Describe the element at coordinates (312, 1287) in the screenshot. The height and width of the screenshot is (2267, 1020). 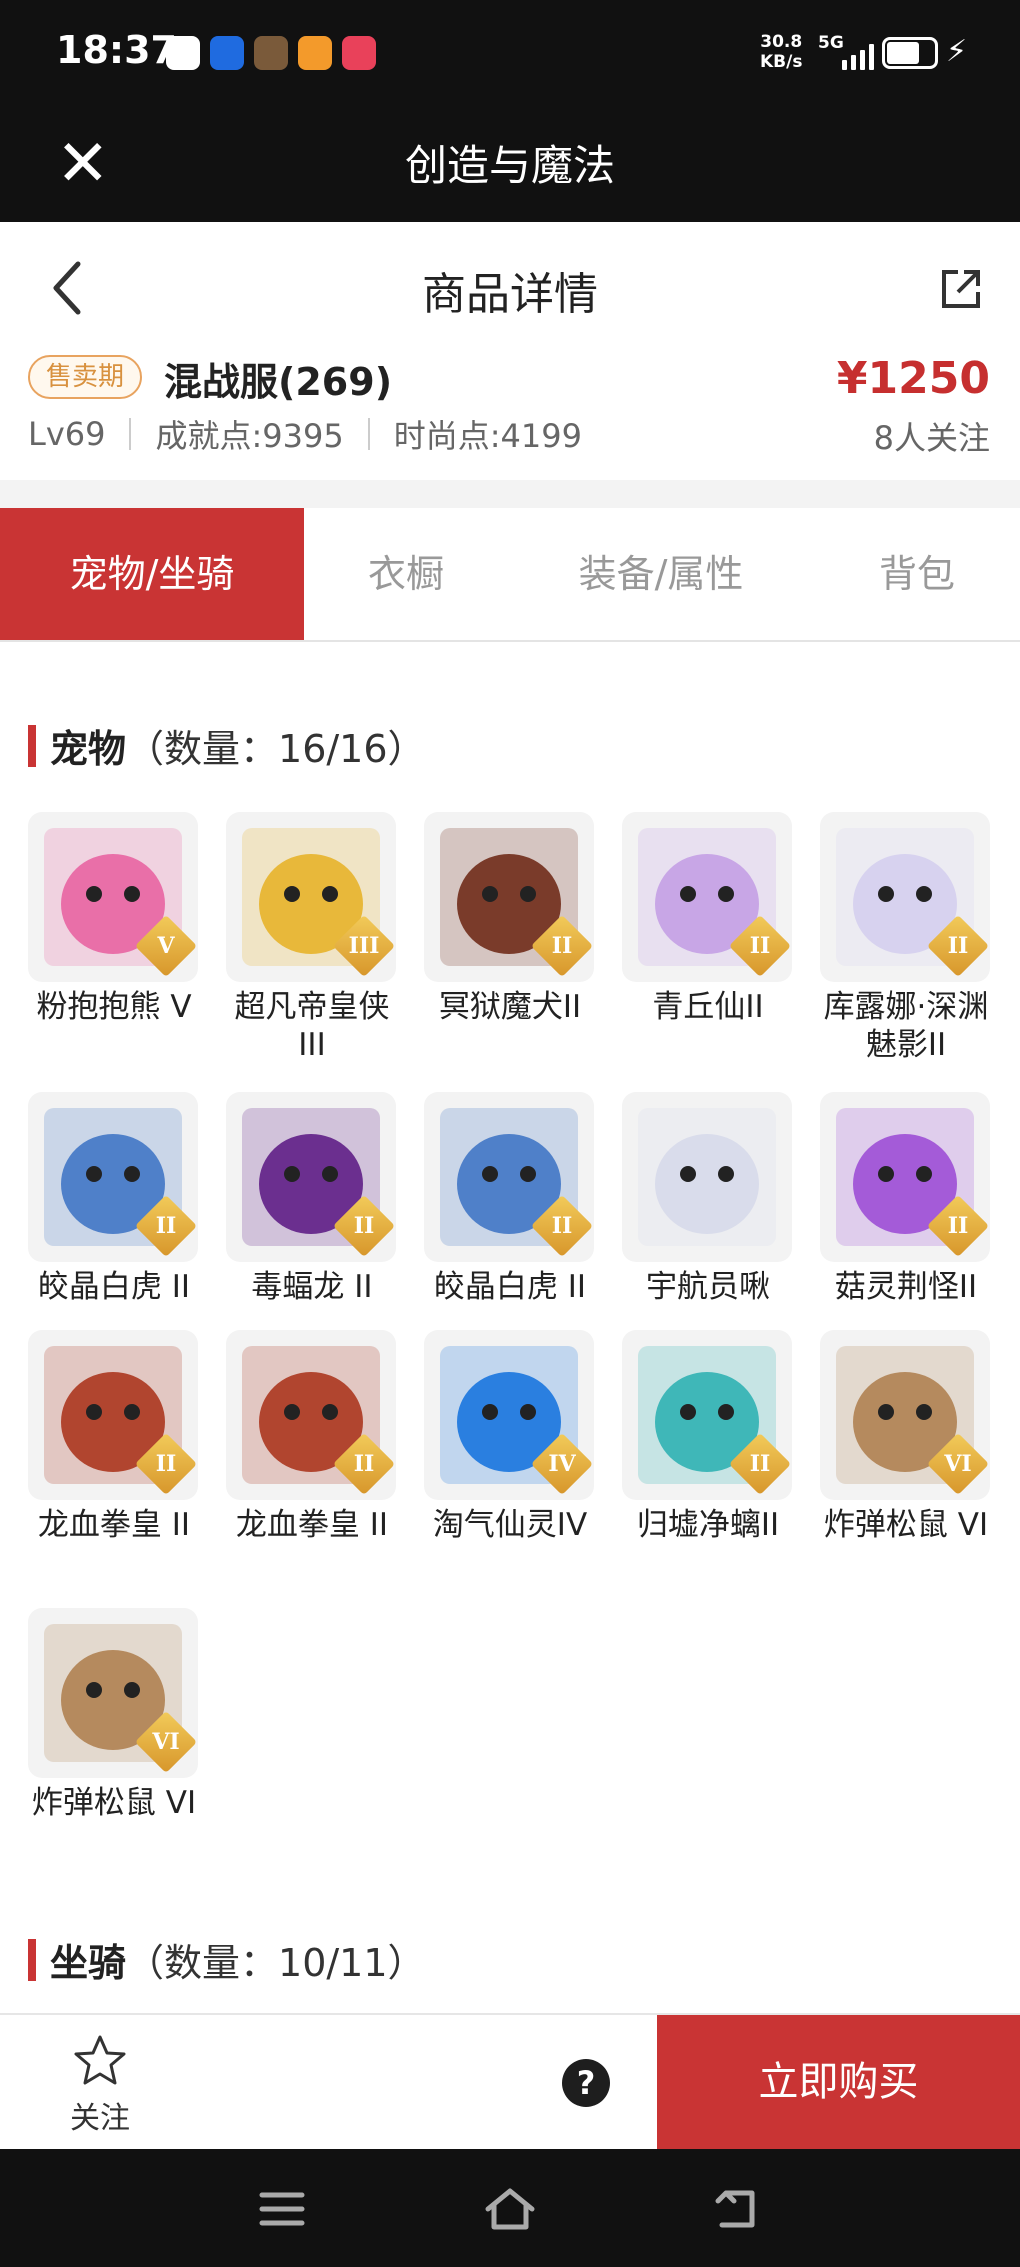
I see `pet-name: 毒蝠龙 II` at that location.